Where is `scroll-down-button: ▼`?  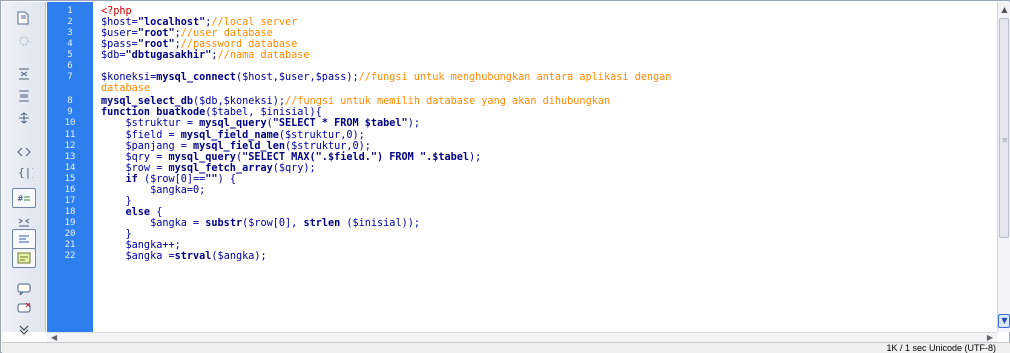 scroll-down-button: ▼ is located at coordinates (1004, 321).